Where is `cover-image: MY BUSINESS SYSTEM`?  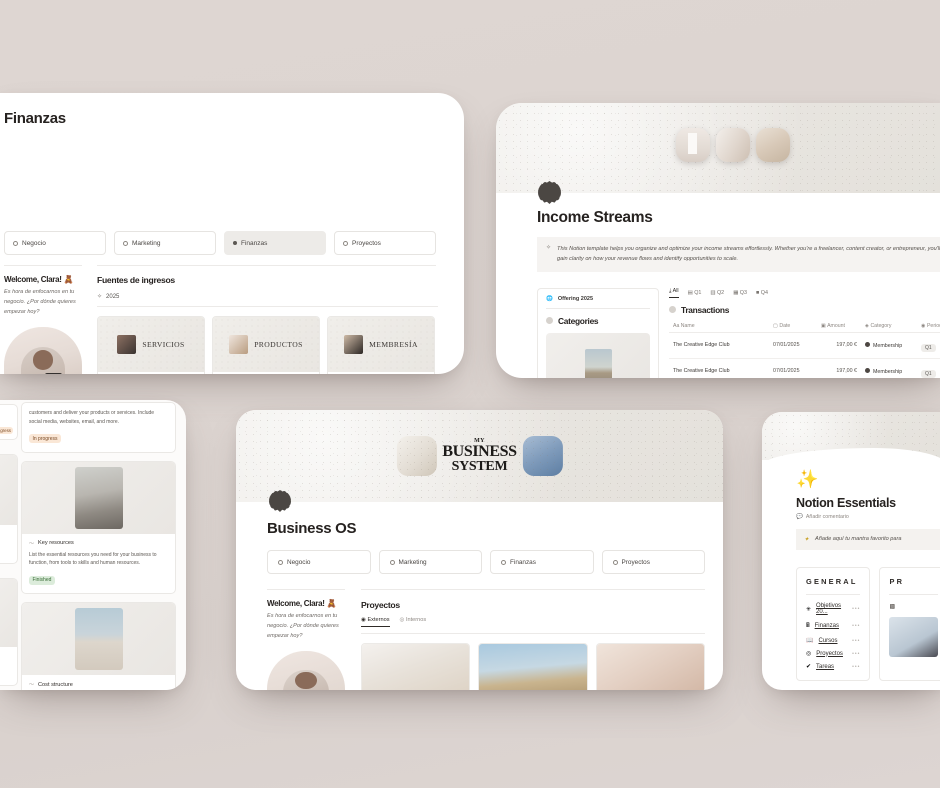
cover-image: MY BUSINESS SYSTEM is located at coordinates (479, 456).